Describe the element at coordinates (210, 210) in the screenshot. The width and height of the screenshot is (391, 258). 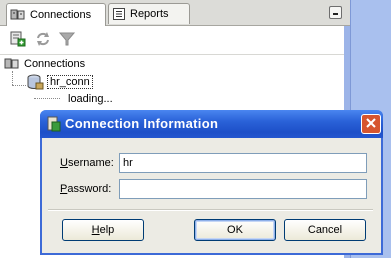
I see `button-separator` at that location.